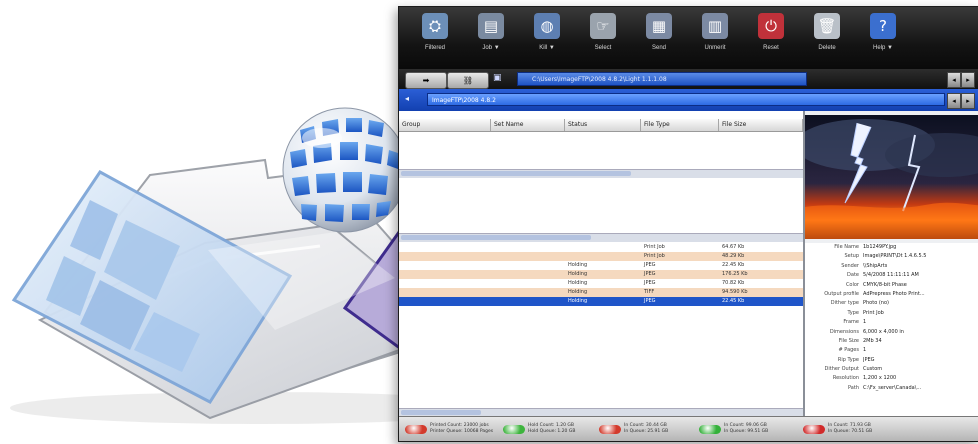  Describe the element at coordinates (885, 284) in the screenshot. I see `info-value: CMYK/8-bit Phase` at that location.